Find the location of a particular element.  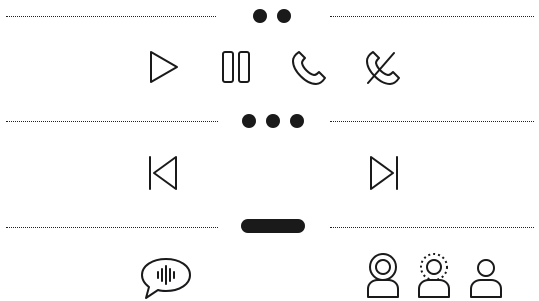

next-button is located at coordinates (384, 173).